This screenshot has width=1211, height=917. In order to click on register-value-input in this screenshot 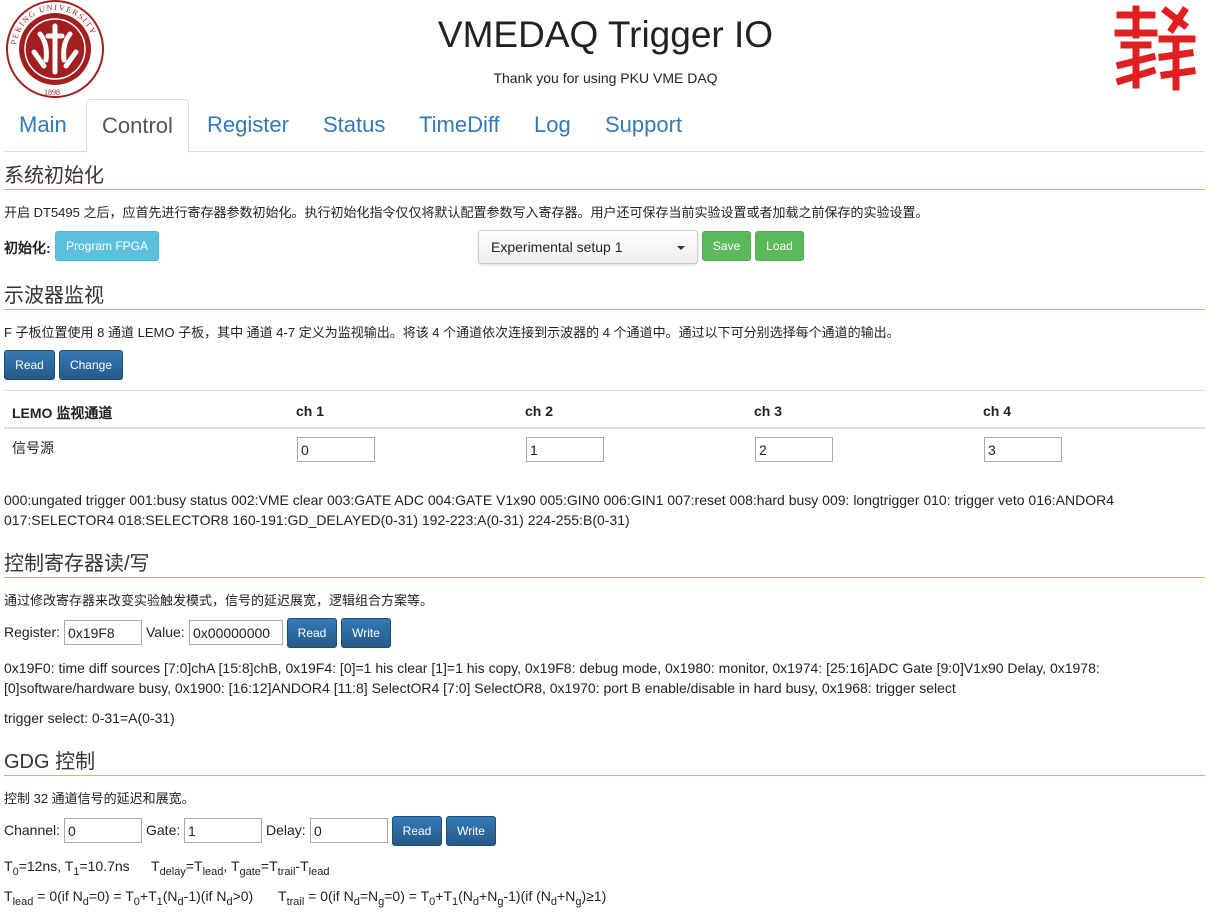, I will do `click(236, 632)`.